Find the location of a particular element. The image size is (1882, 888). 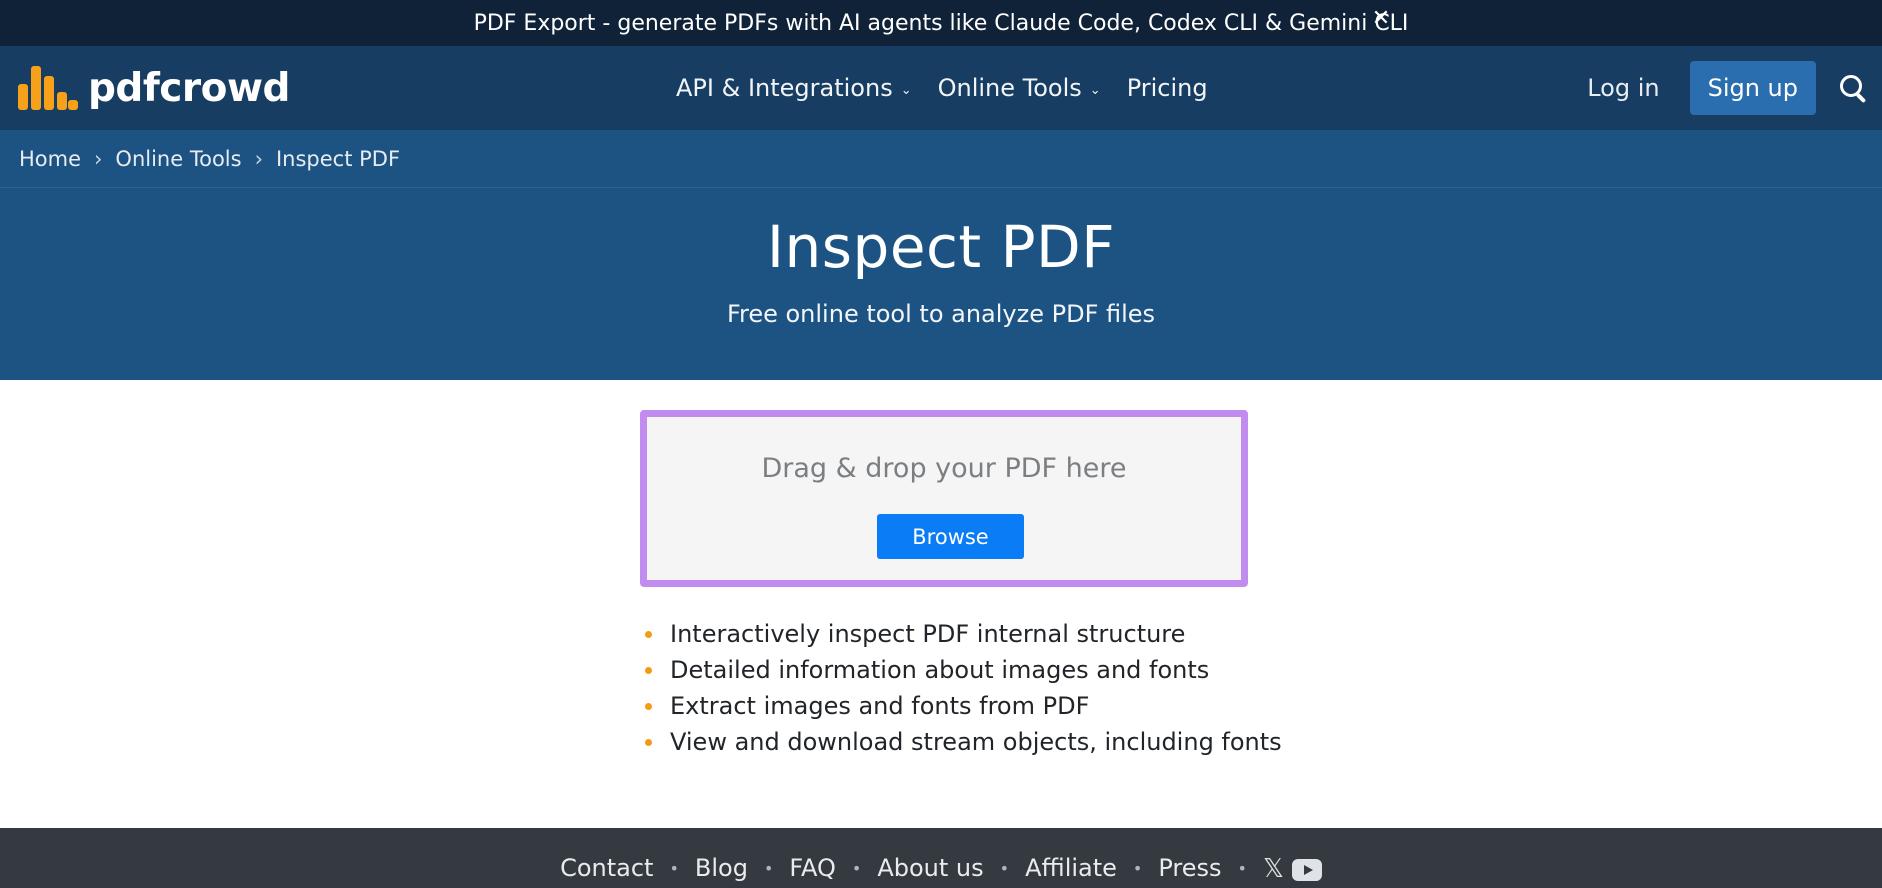

nav-api-integrations: API & Integrations ⌄ is located at coordinates (794, 88).